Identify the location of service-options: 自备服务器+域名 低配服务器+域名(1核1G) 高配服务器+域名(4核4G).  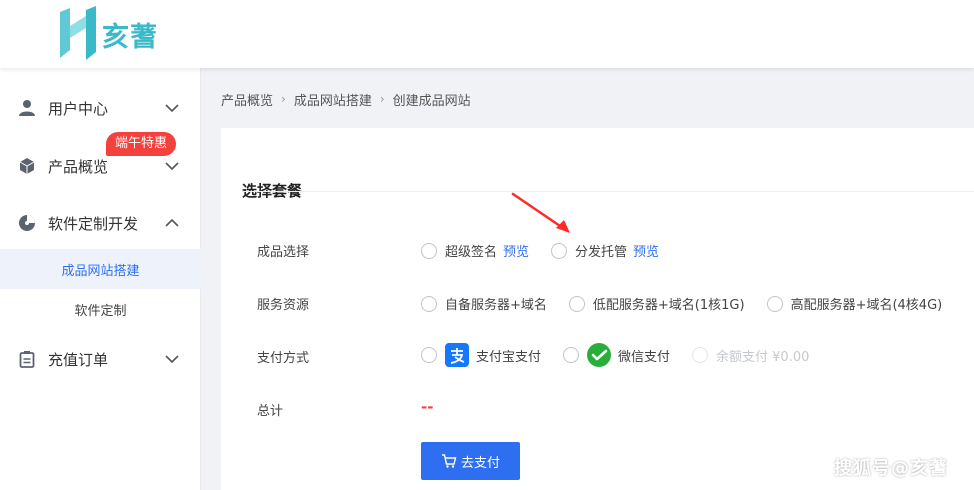
(681, 303).